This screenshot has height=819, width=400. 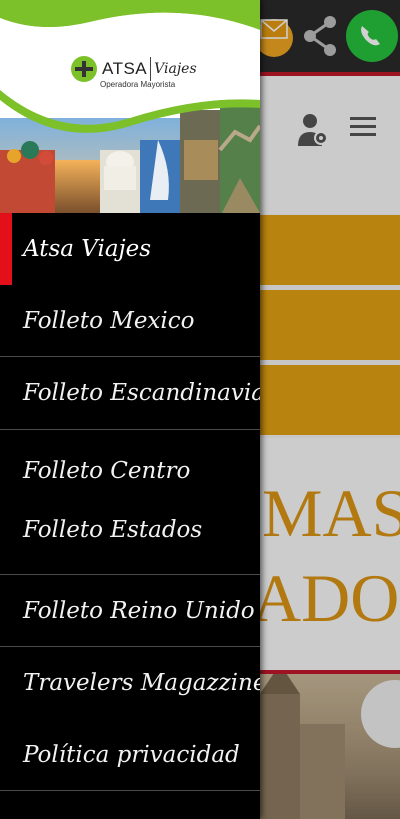 What do you see at coordinates (6, 249) in the screenshot?
I see `active-indicator` at bounding box center [6, 249].